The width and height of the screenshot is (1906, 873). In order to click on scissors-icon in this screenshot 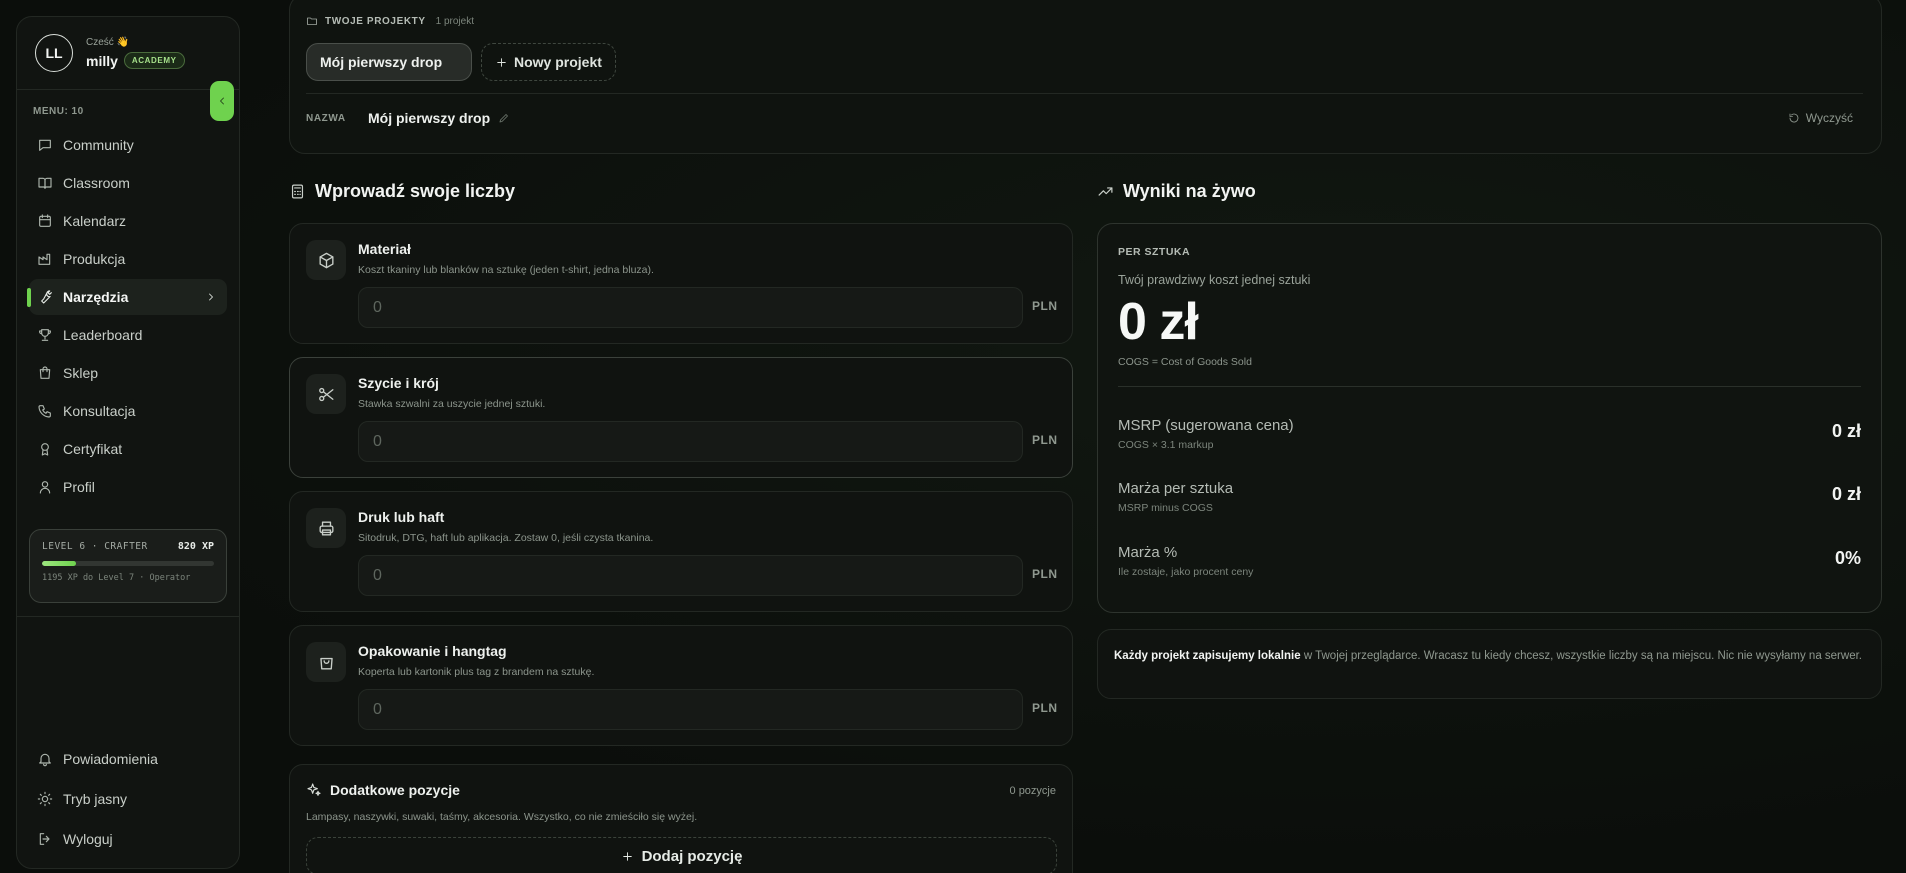, I will do `click(326, 394)`.